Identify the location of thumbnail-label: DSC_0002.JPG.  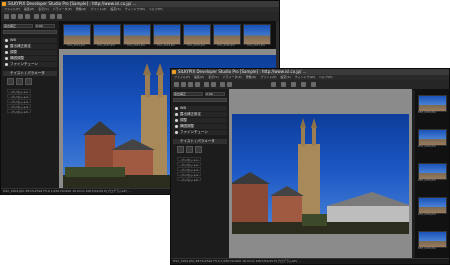
(106, 45).